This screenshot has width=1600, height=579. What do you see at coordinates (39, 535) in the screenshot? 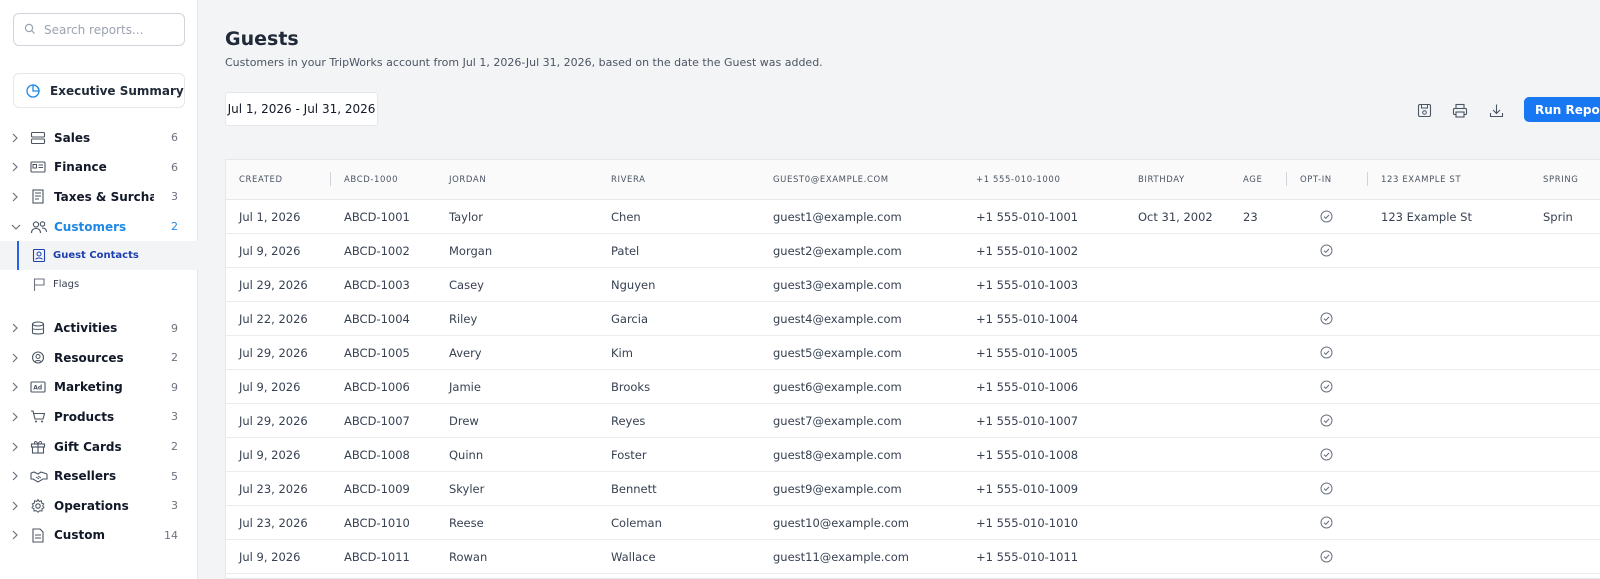
I see `document-icon` at bounding box center [39, 535].